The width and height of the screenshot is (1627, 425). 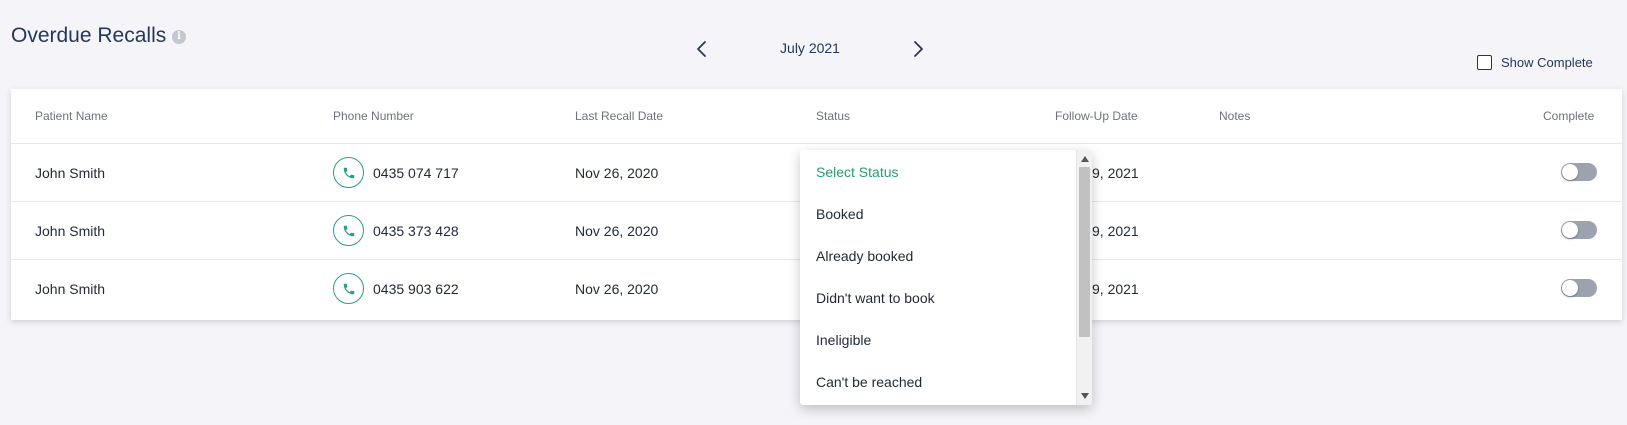 I want to click on triangle-down-icon, so click(x=1085, y=396).